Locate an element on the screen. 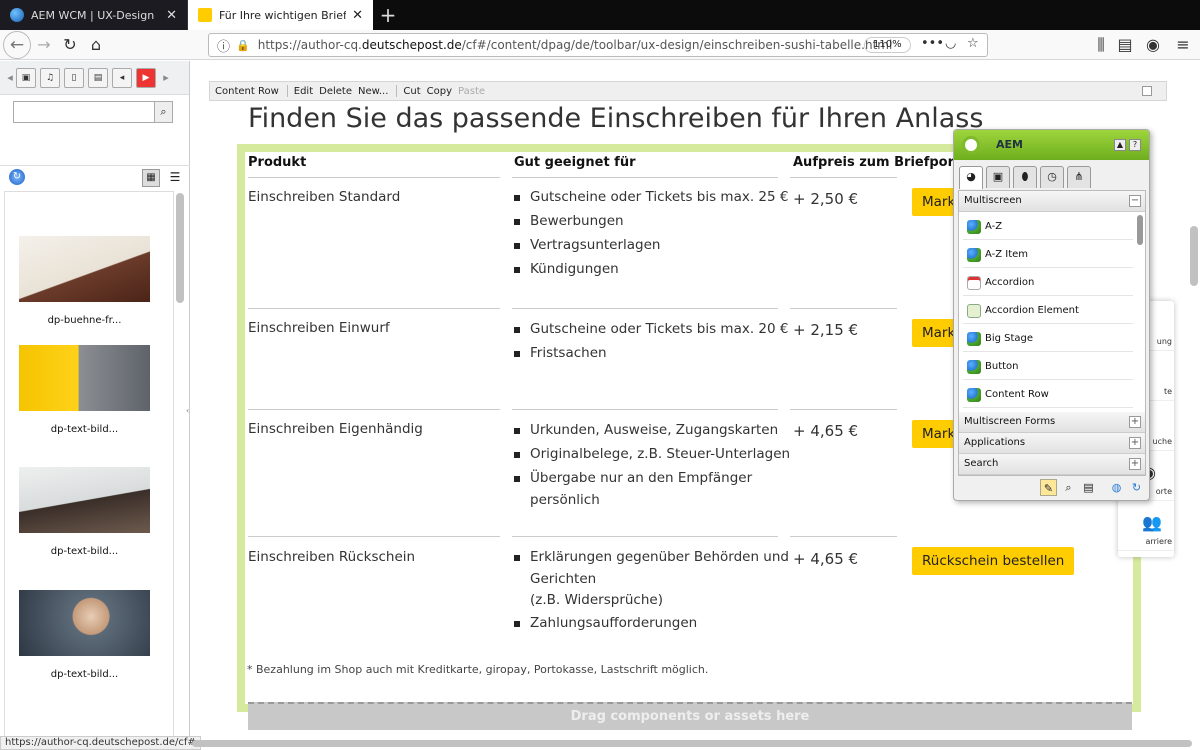 The height and width of the screenshot is (750, 1200). rueckschein-bestellen-button: Rückschein bestellen is located at coordinates (993, 561).